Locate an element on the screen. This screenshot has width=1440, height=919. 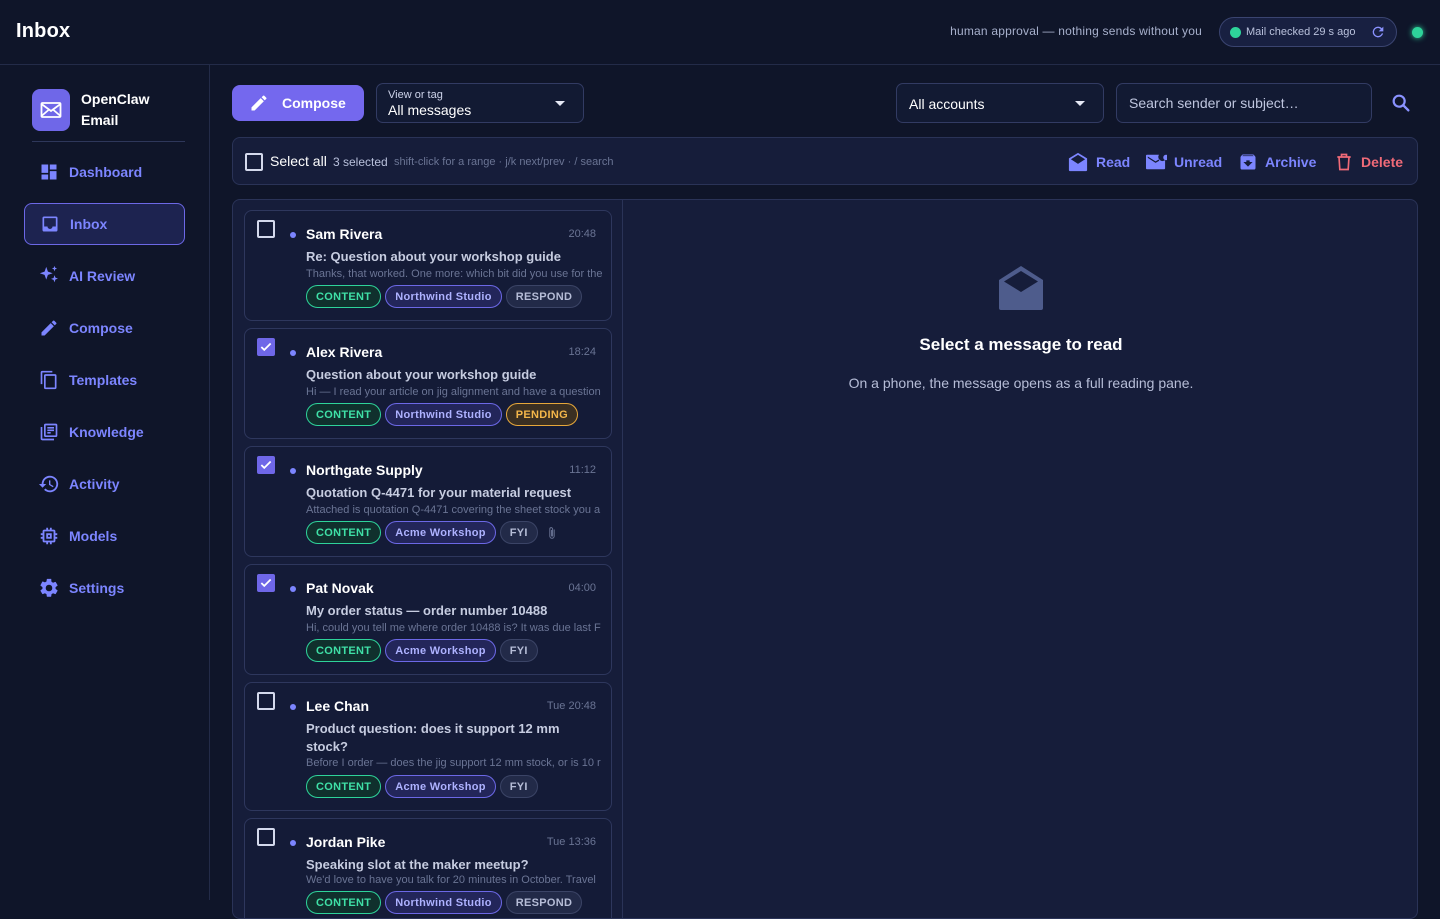
divider is located at coordinates (108, 141).